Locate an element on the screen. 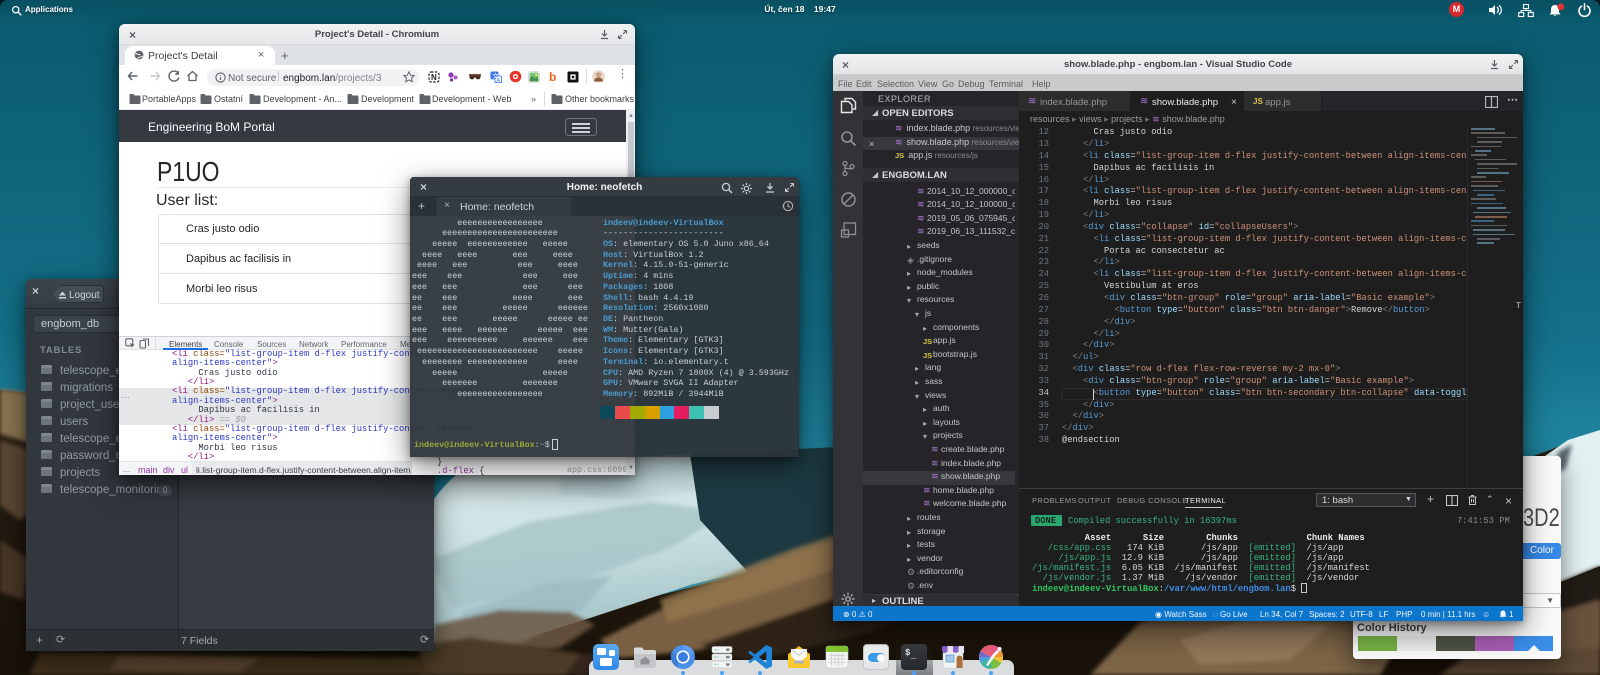 The image size is (1600, 675). svg-text: N is located at coordinates (434, 77).